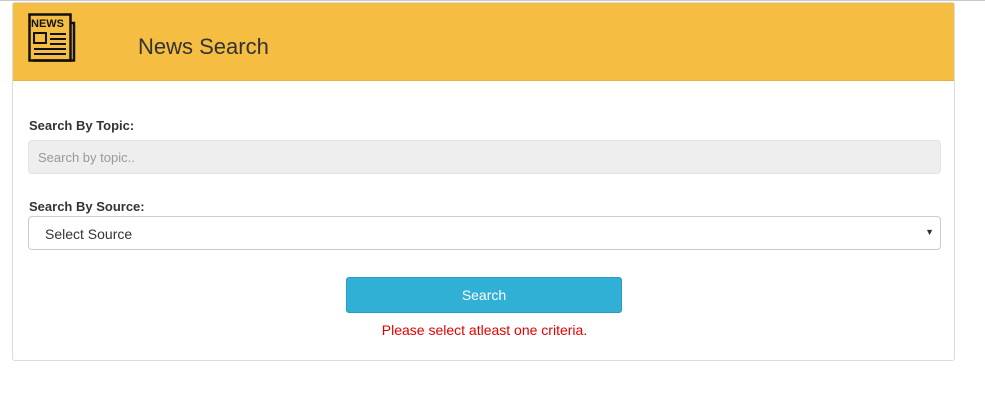  I want to click on newspaper-icon: NEWS, so click(52, 37).